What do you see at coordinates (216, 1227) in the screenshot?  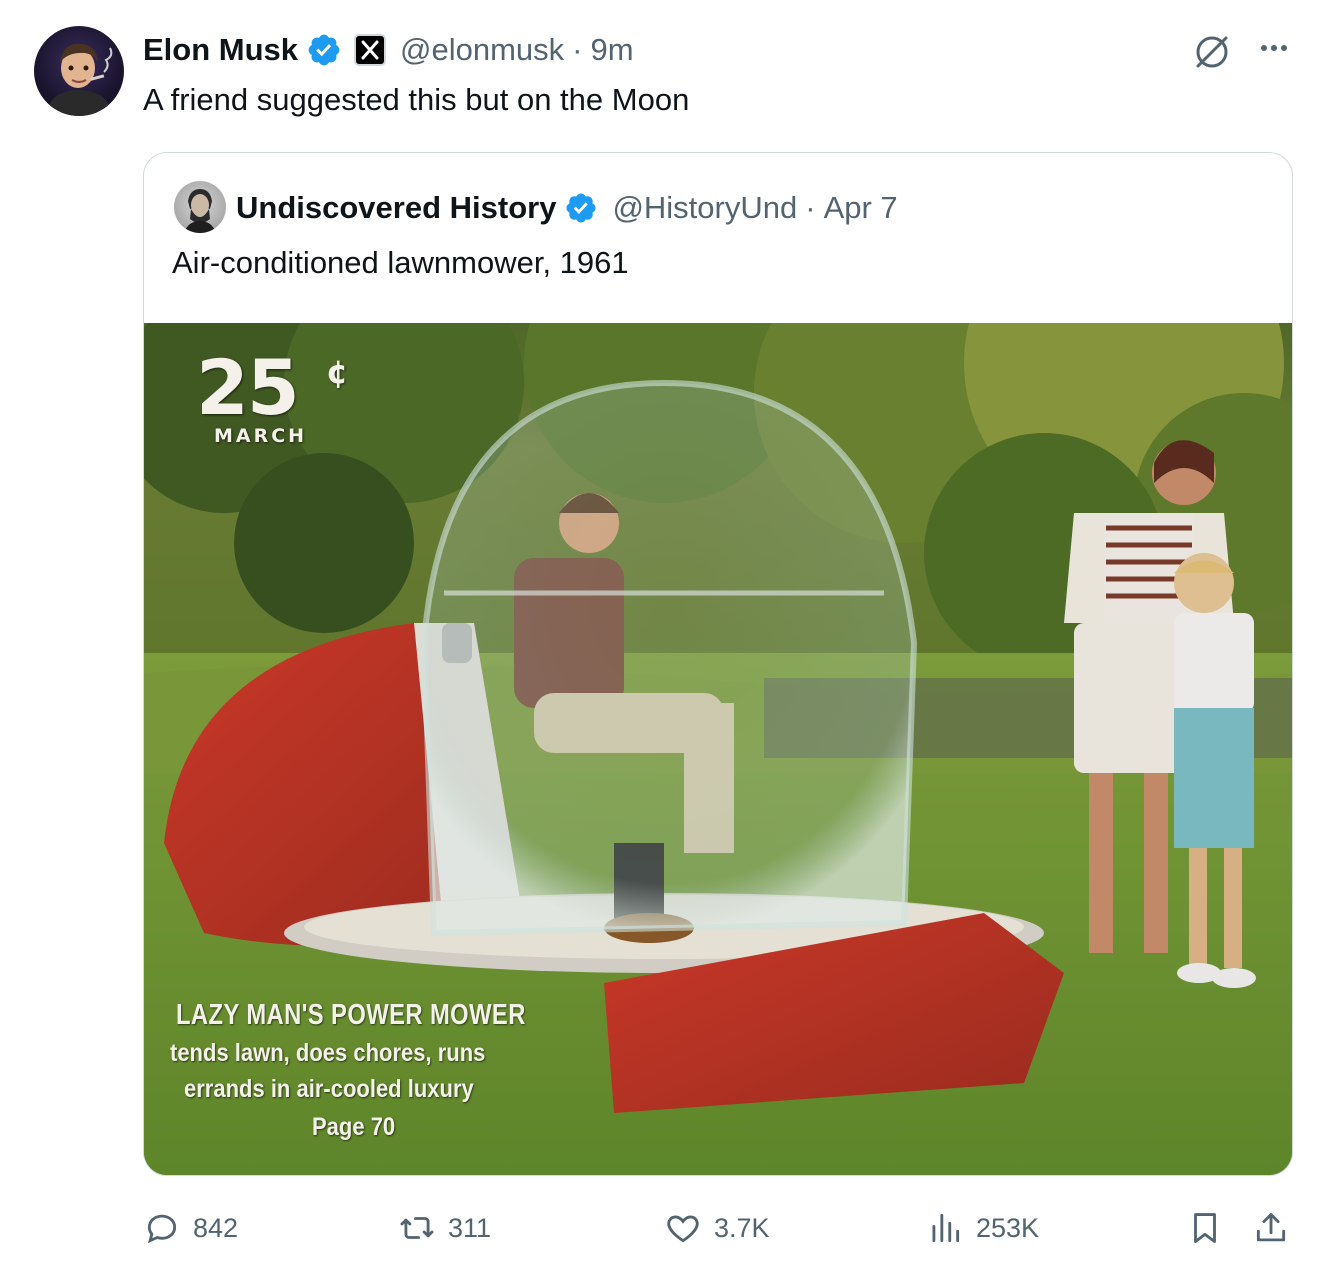 I see `reply-count: 842` at bounding box center [216, 1227].